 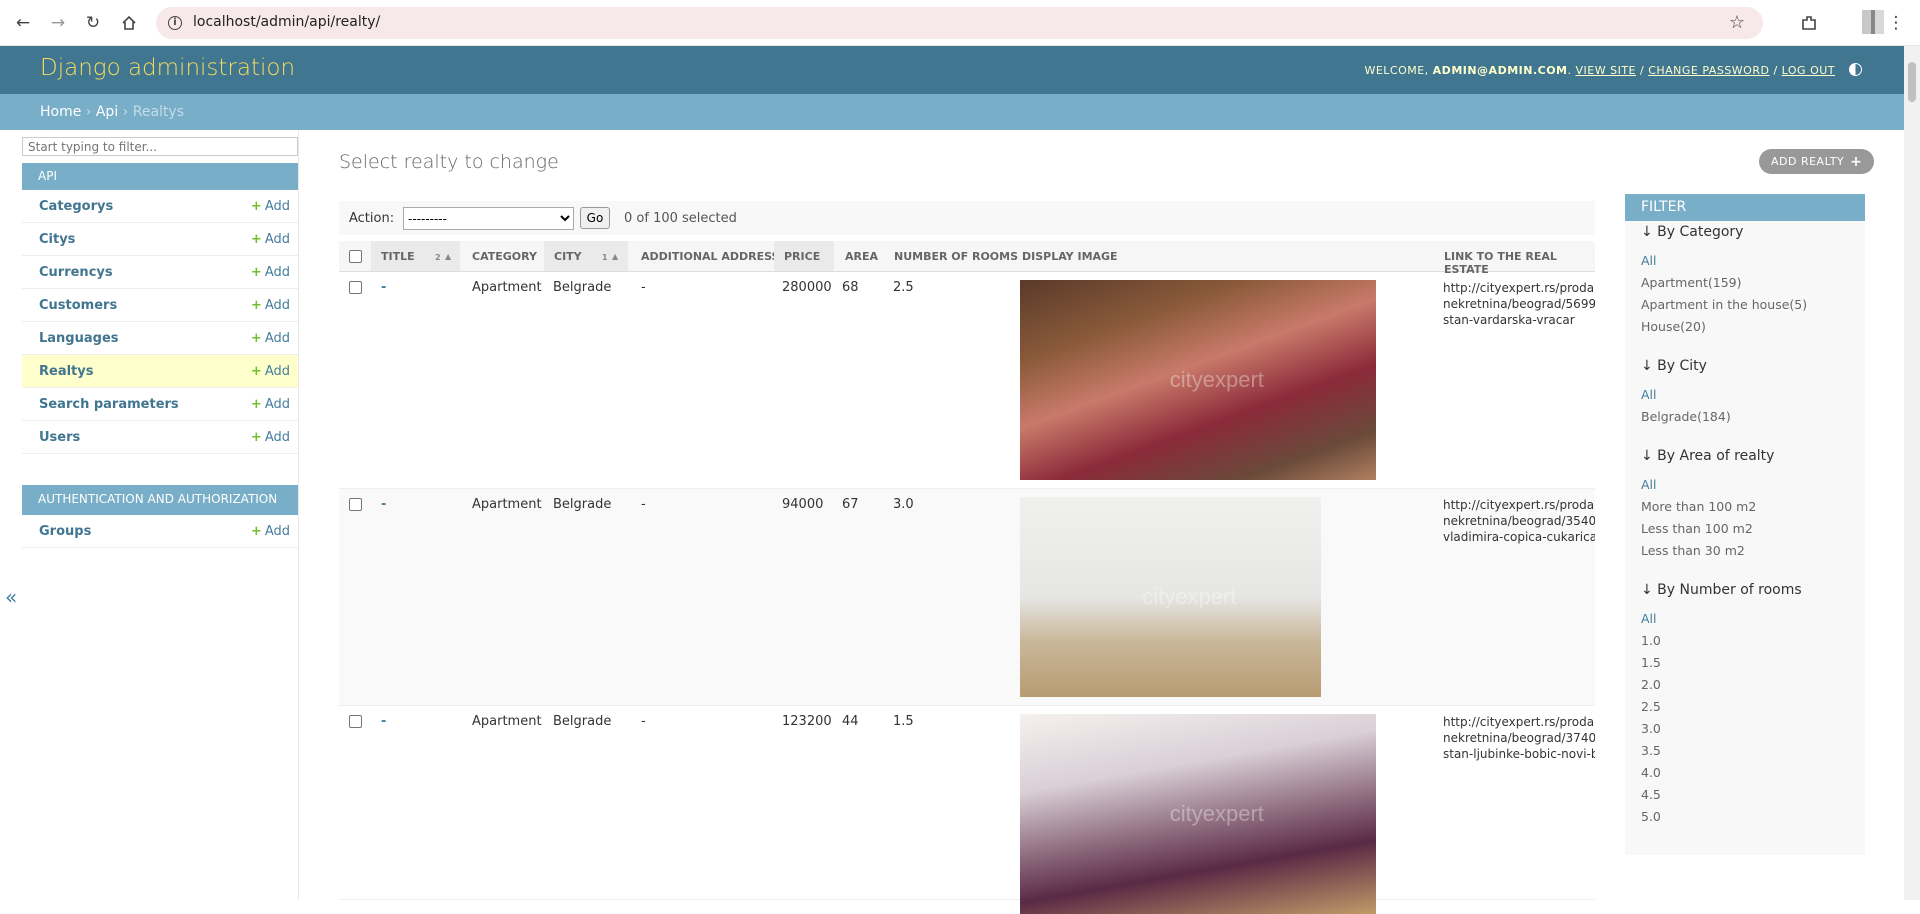 What do you see at coordinates (160, 146) in the screenshot?
I see `sidebar-filter-input` at bounding box center [160, 146].